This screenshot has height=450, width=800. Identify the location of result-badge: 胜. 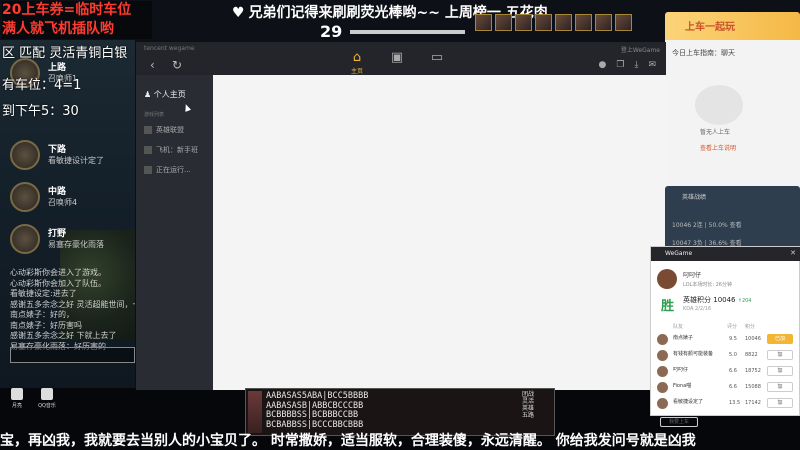
(668, 306).